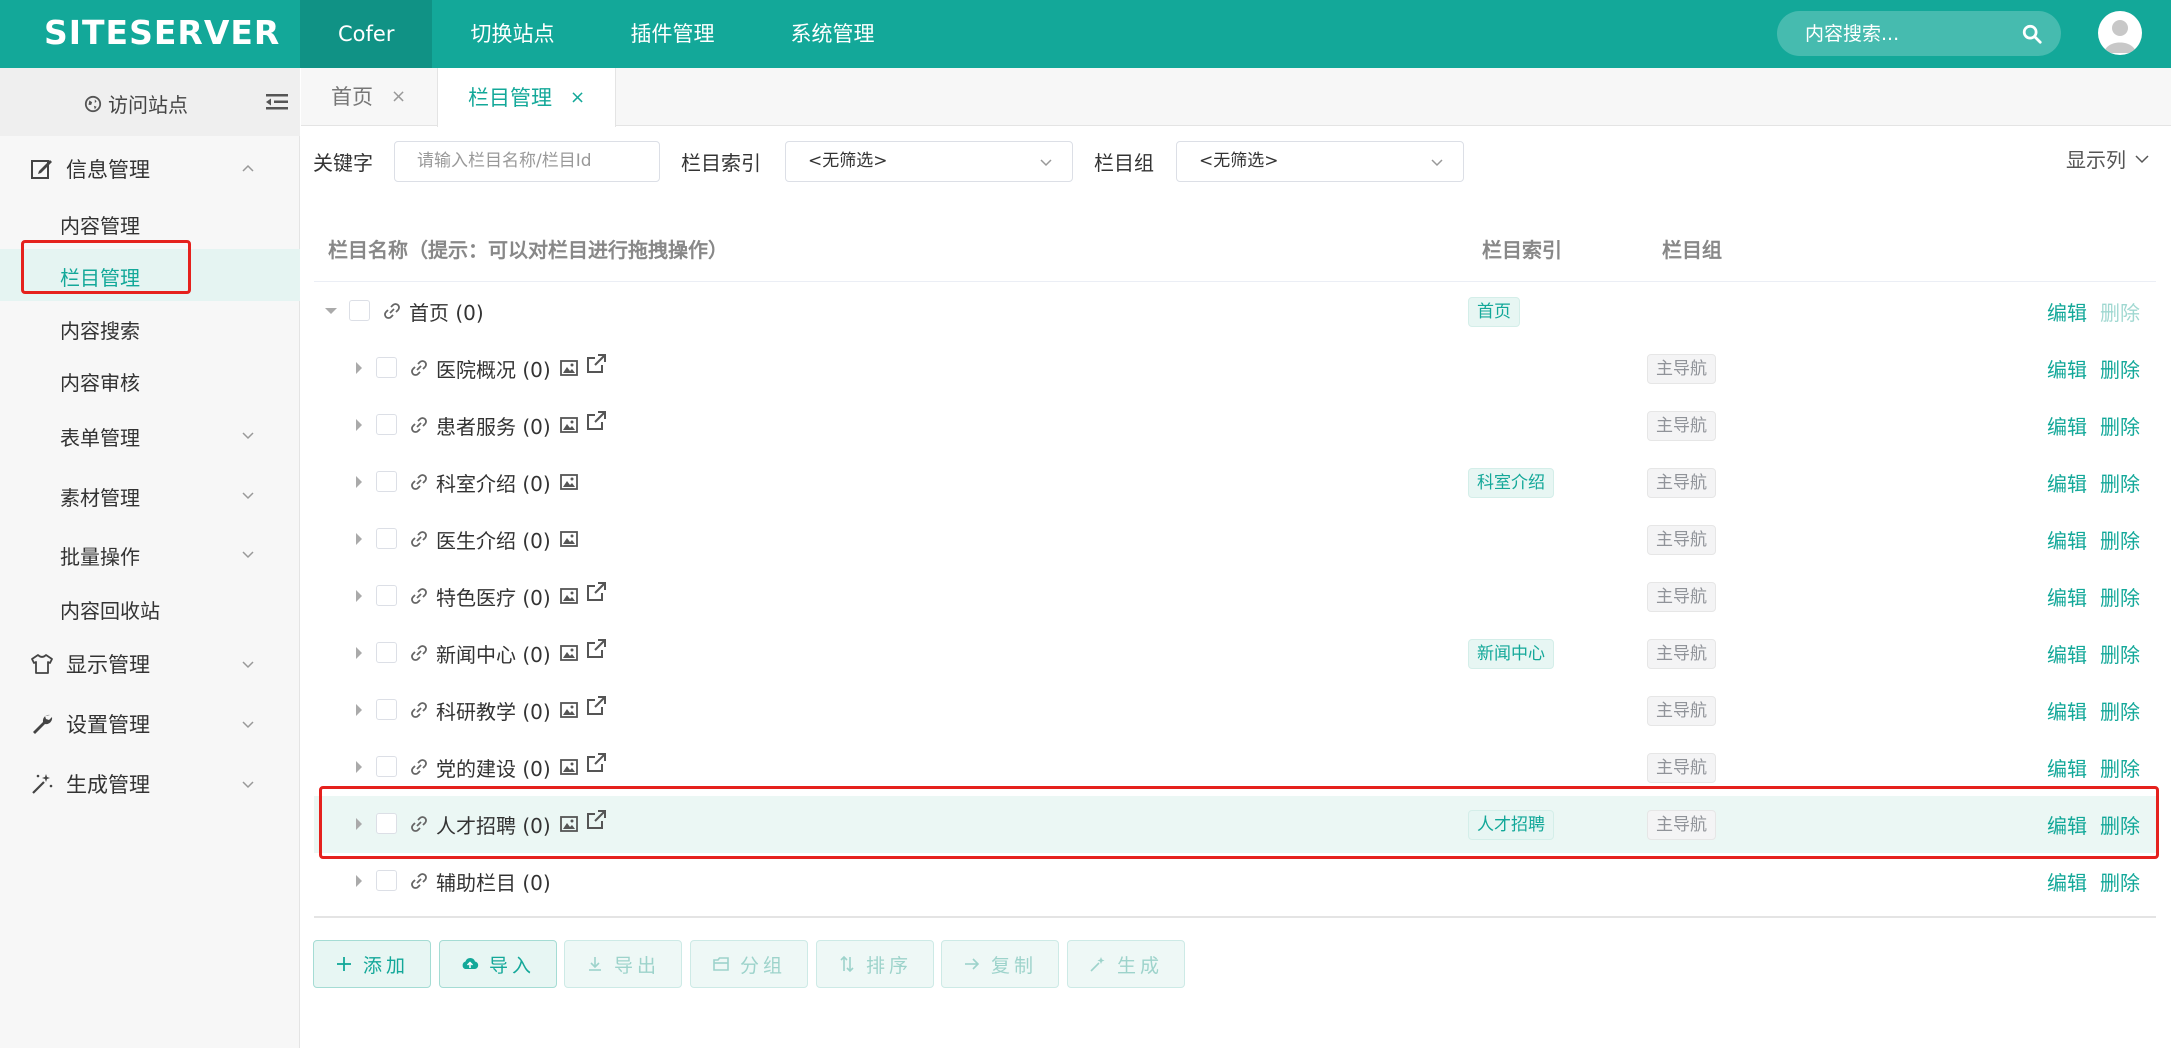 The height and width of the screenshot is (1048, 2171). What do you see at coordinates (498, 964) in the screenshot?
I see `import-button: 导入` at bounding box center [498, 964].